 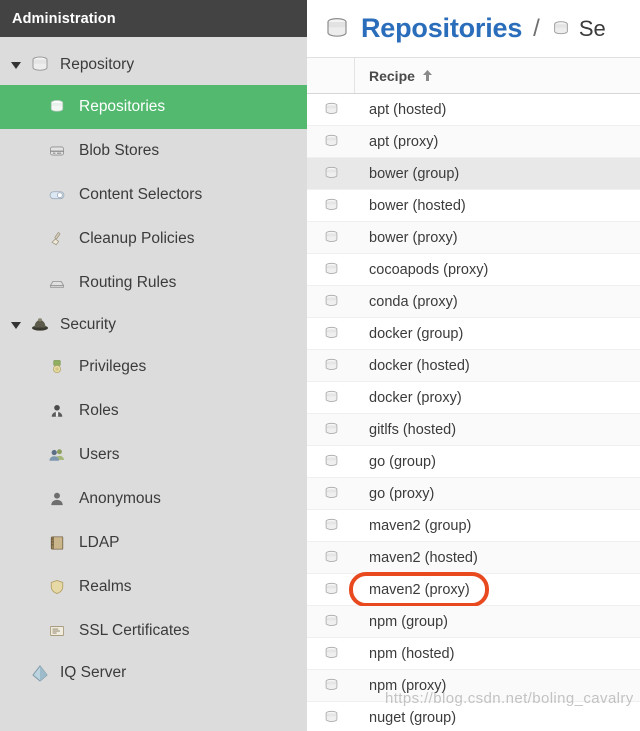 What do you see at coordinates (473, 206) in the screenshot?
I see `table-row: bower (hosted)` at bounding box center [473, 206].